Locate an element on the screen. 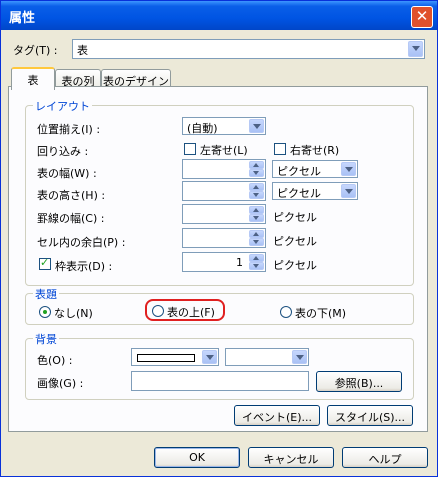 This screenshot has height=477, width=438. width-spinner is located at coordinates (224, 169).